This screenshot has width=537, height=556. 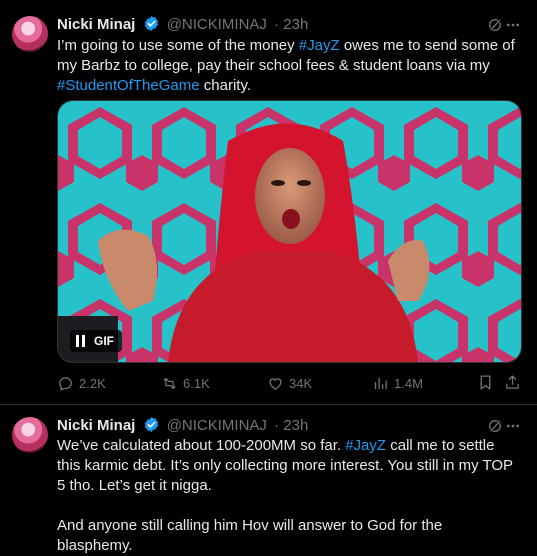 What do you see at coordinates (512, 382) in the screenshot?
I see `share-icon` at bounding box center [512, 382].